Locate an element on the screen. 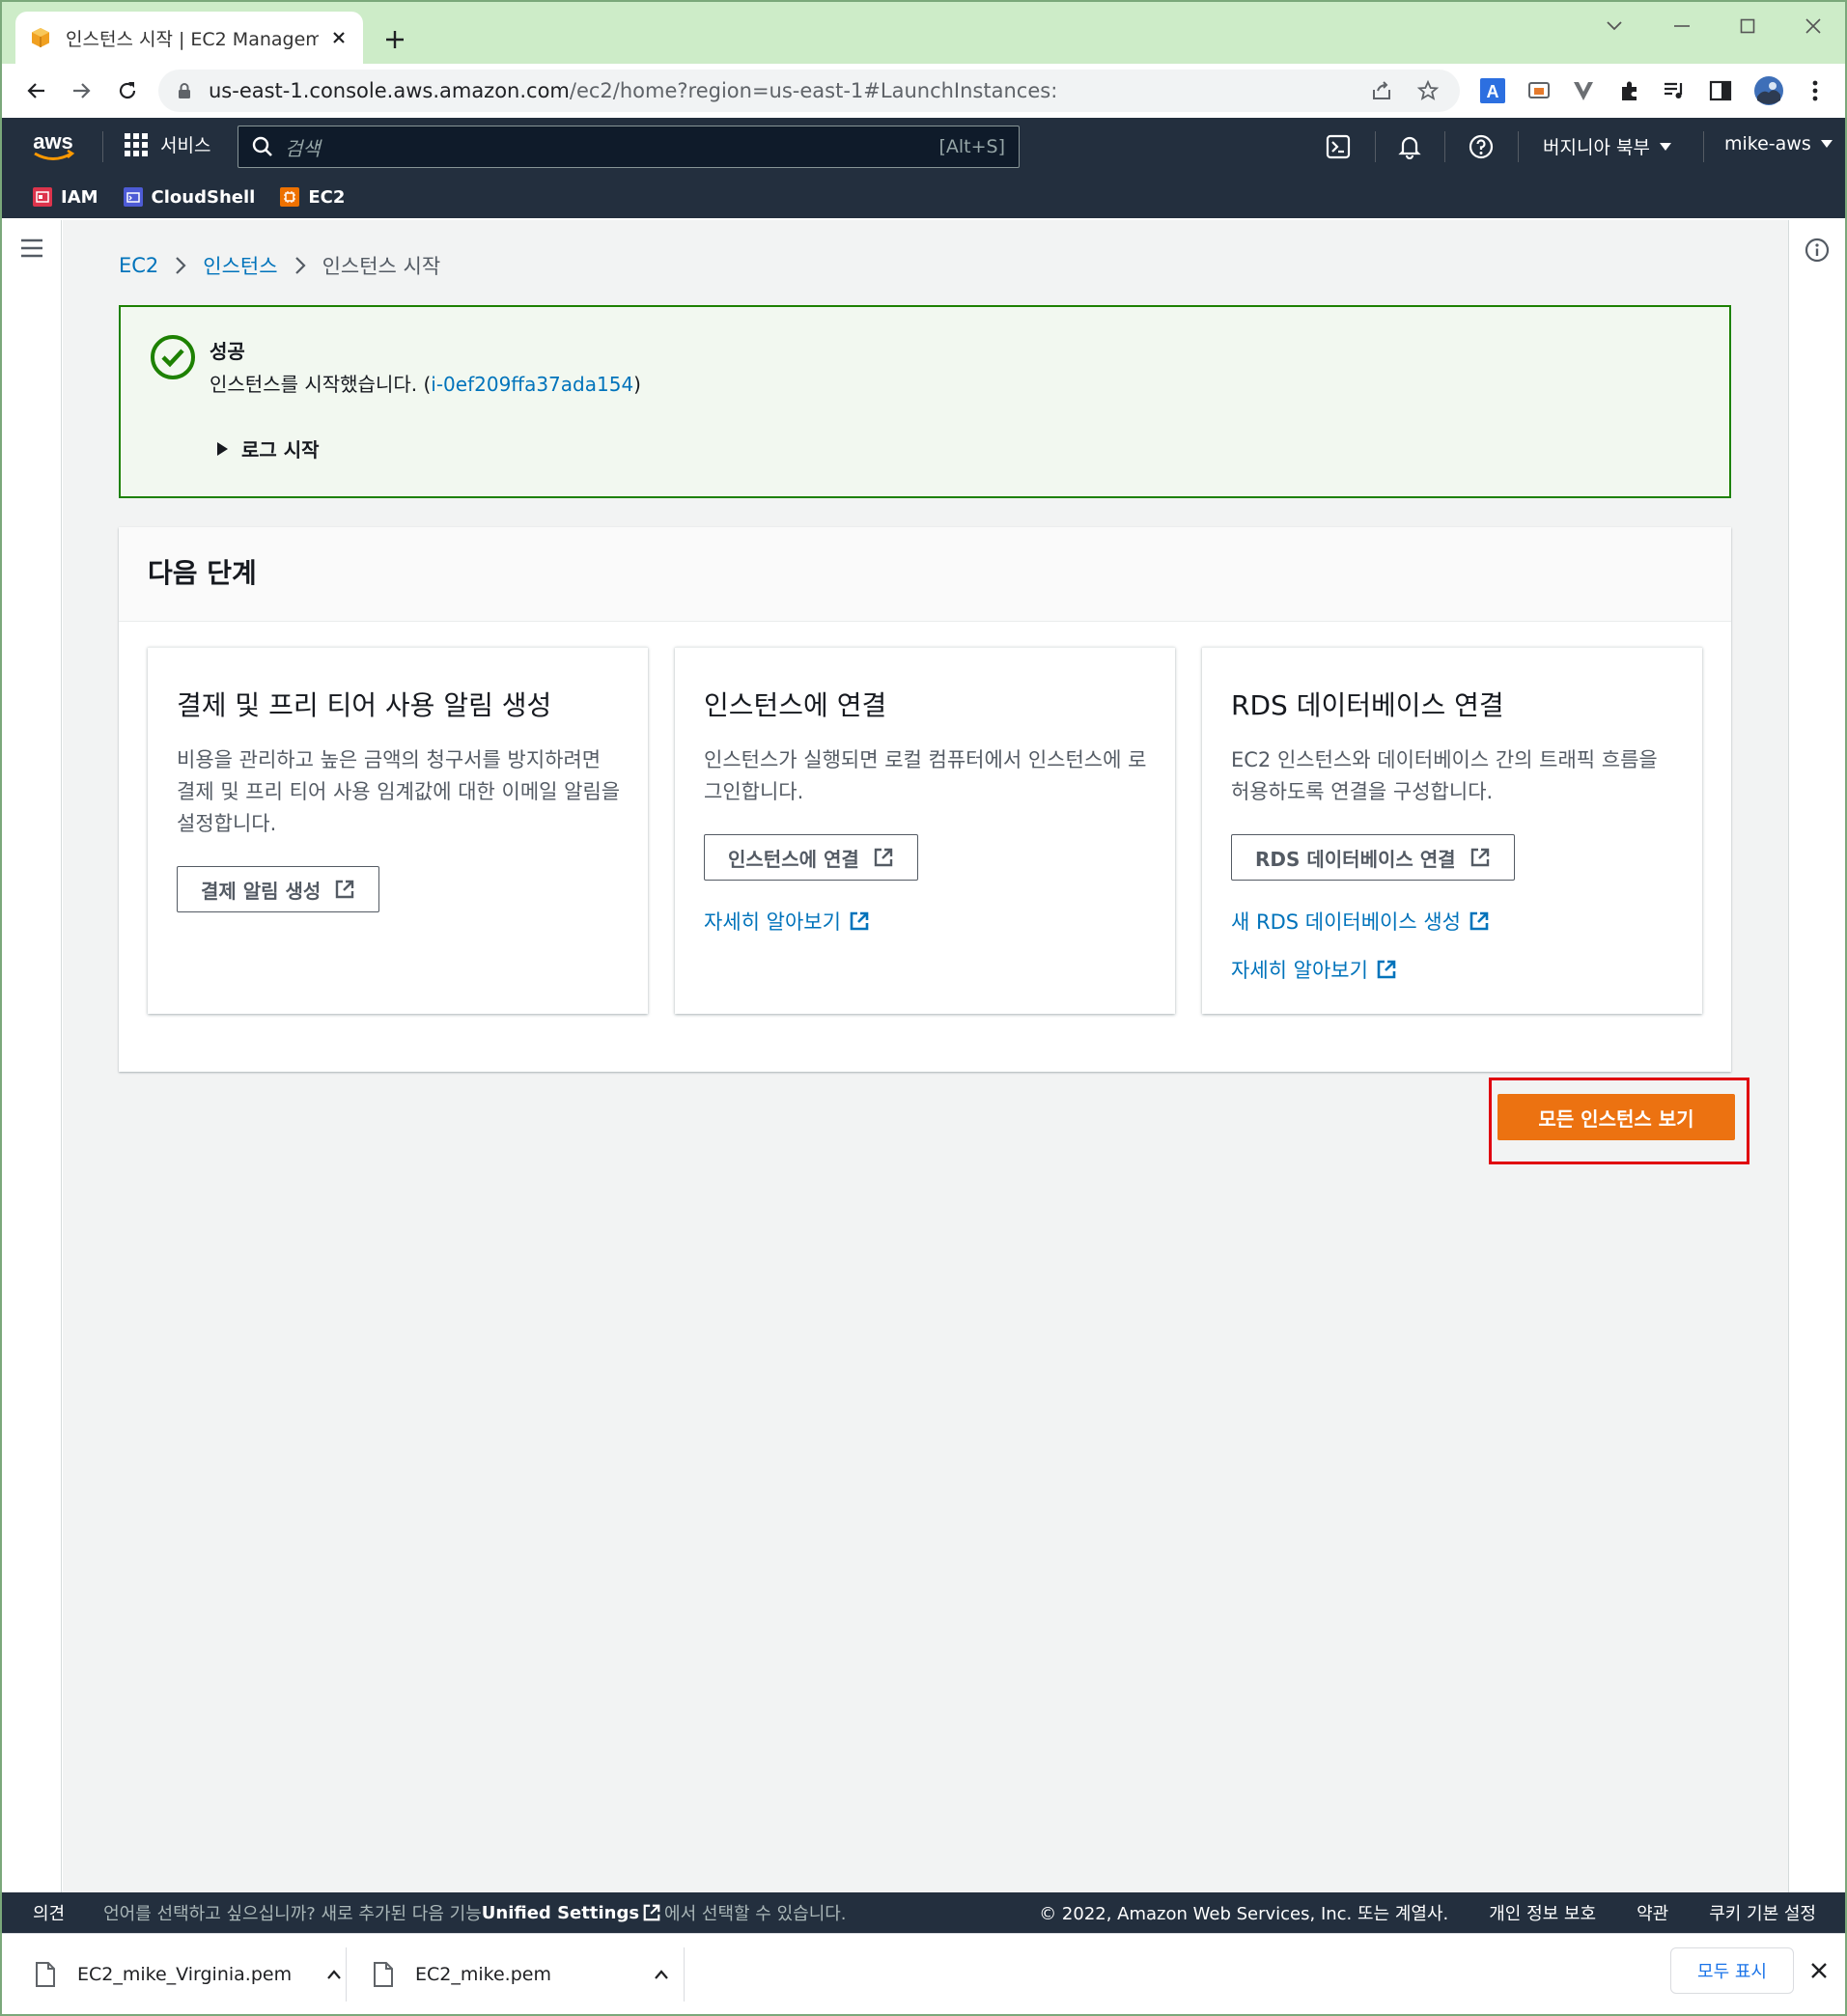  flash-message: 인스턴스를 시작했습니다. (i-0ef209ffa37ada154) is located at coordinates (425, 385).